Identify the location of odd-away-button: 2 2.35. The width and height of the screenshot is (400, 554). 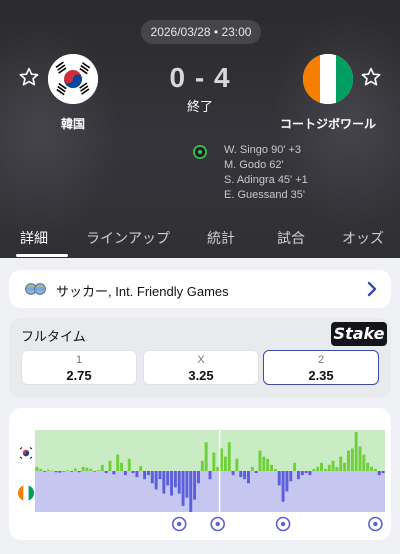
(321, 367).